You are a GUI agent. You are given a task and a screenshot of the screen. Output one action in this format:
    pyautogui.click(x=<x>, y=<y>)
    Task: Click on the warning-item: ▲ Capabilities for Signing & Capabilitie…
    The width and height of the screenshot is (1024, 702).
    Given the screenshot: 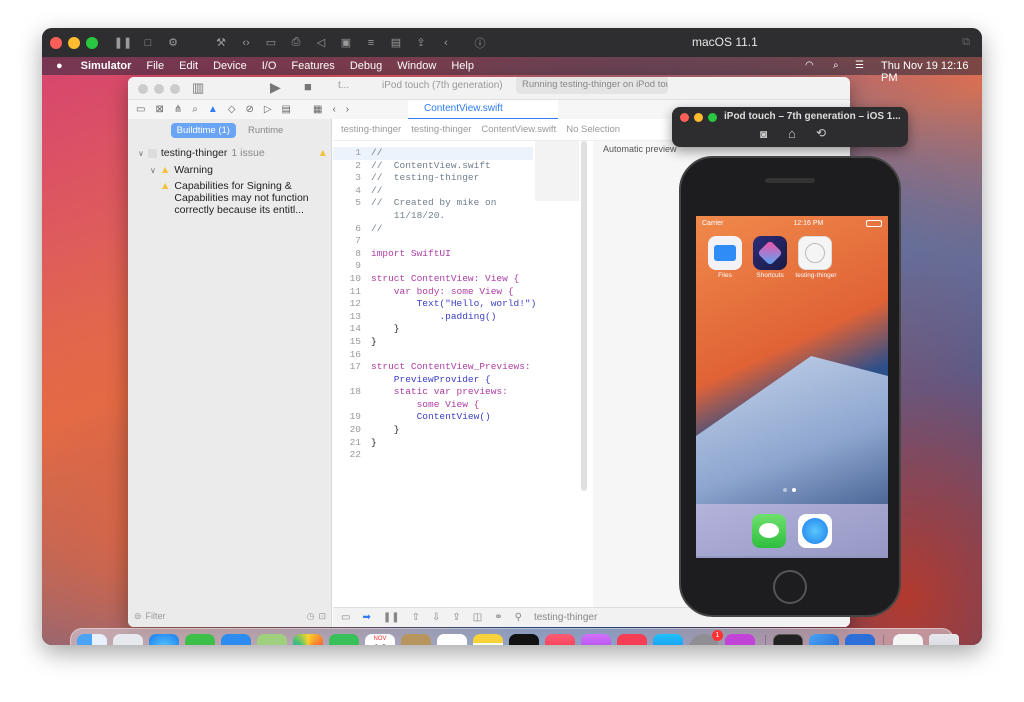 What is the action you would take?
    pyautogui.click(x=244, y=198)
    